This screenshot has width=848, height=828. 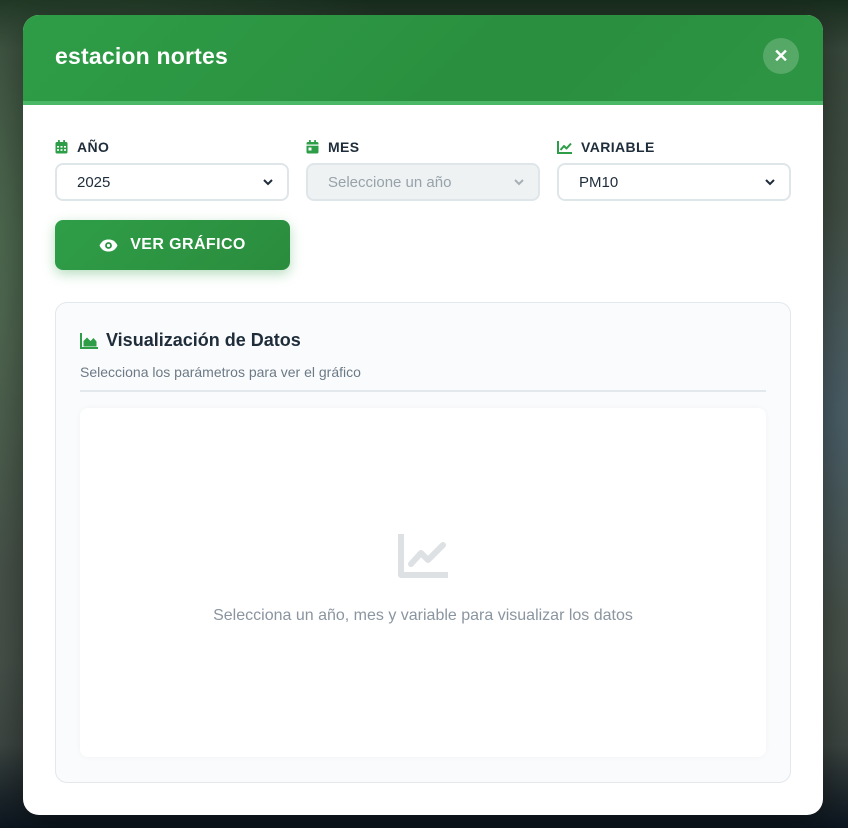 I want to click on month-select: Seleccione un año, so click(x=423, y=182).